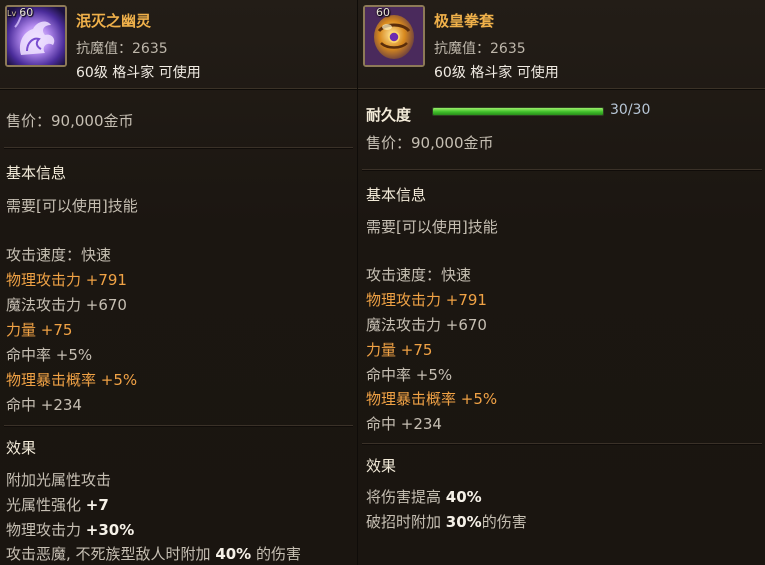 The height and width of the screenshot is (565, 765). I want to click on effect-line: 附加光属性攻击, so click(59, 480).